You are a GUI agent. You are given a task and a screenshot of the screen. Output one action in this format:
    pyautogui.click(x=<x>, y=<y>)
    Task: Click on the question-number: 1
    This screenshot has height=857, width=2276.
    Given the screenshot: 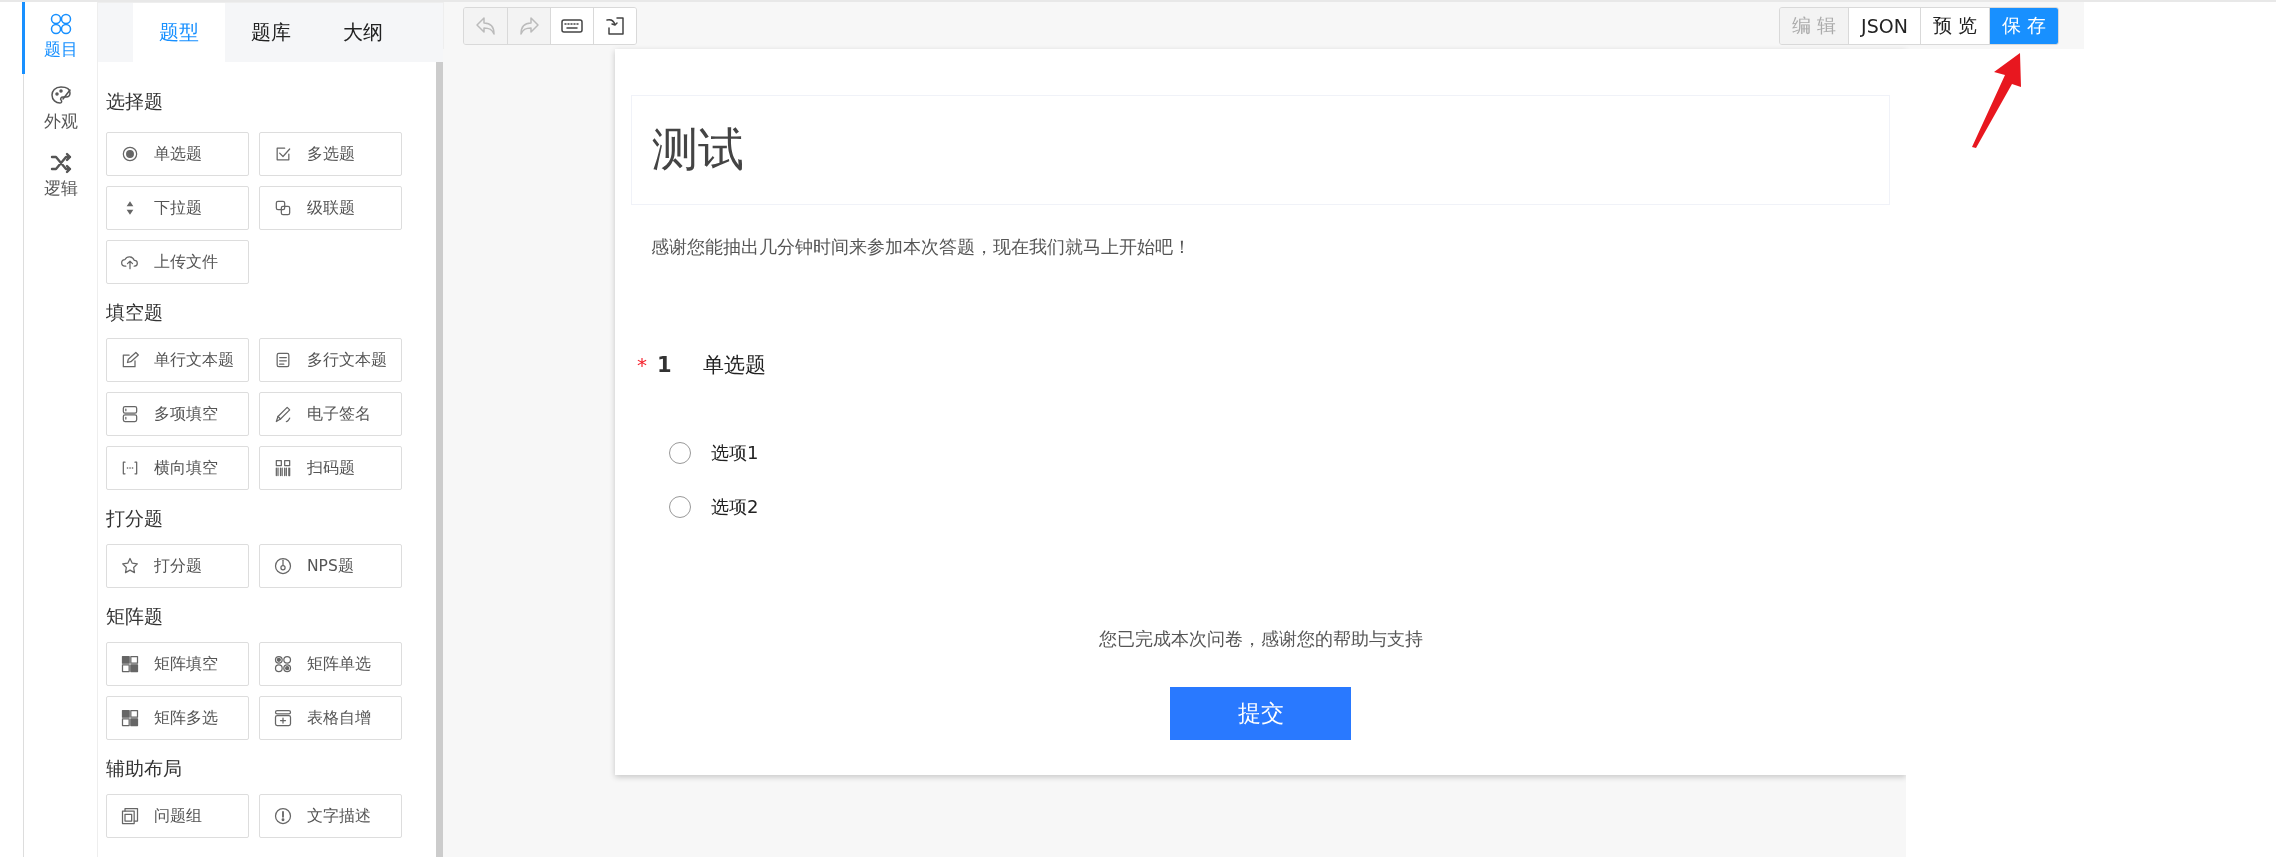 What is the action you would take?
    pyautogui.click(x=665, y=365)
    